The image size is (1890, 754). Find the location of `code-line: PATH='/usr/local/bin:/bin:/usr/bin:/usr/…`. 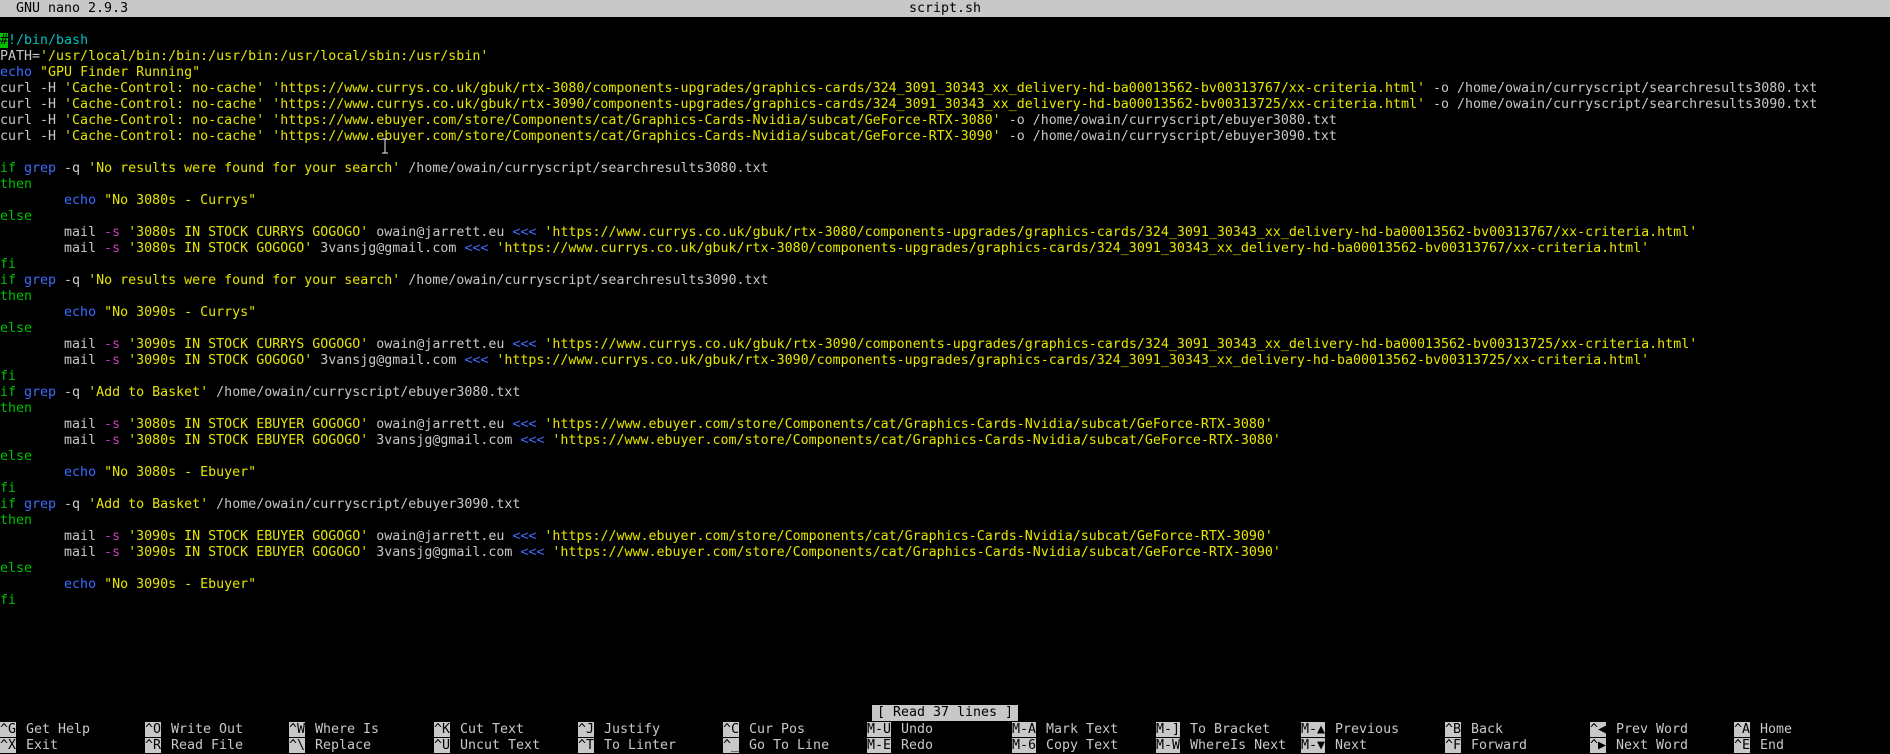

code-line: PATH='/usr/local/bin:/bin:/usr/bin:/usr/… is located at coordinates (945, 57).